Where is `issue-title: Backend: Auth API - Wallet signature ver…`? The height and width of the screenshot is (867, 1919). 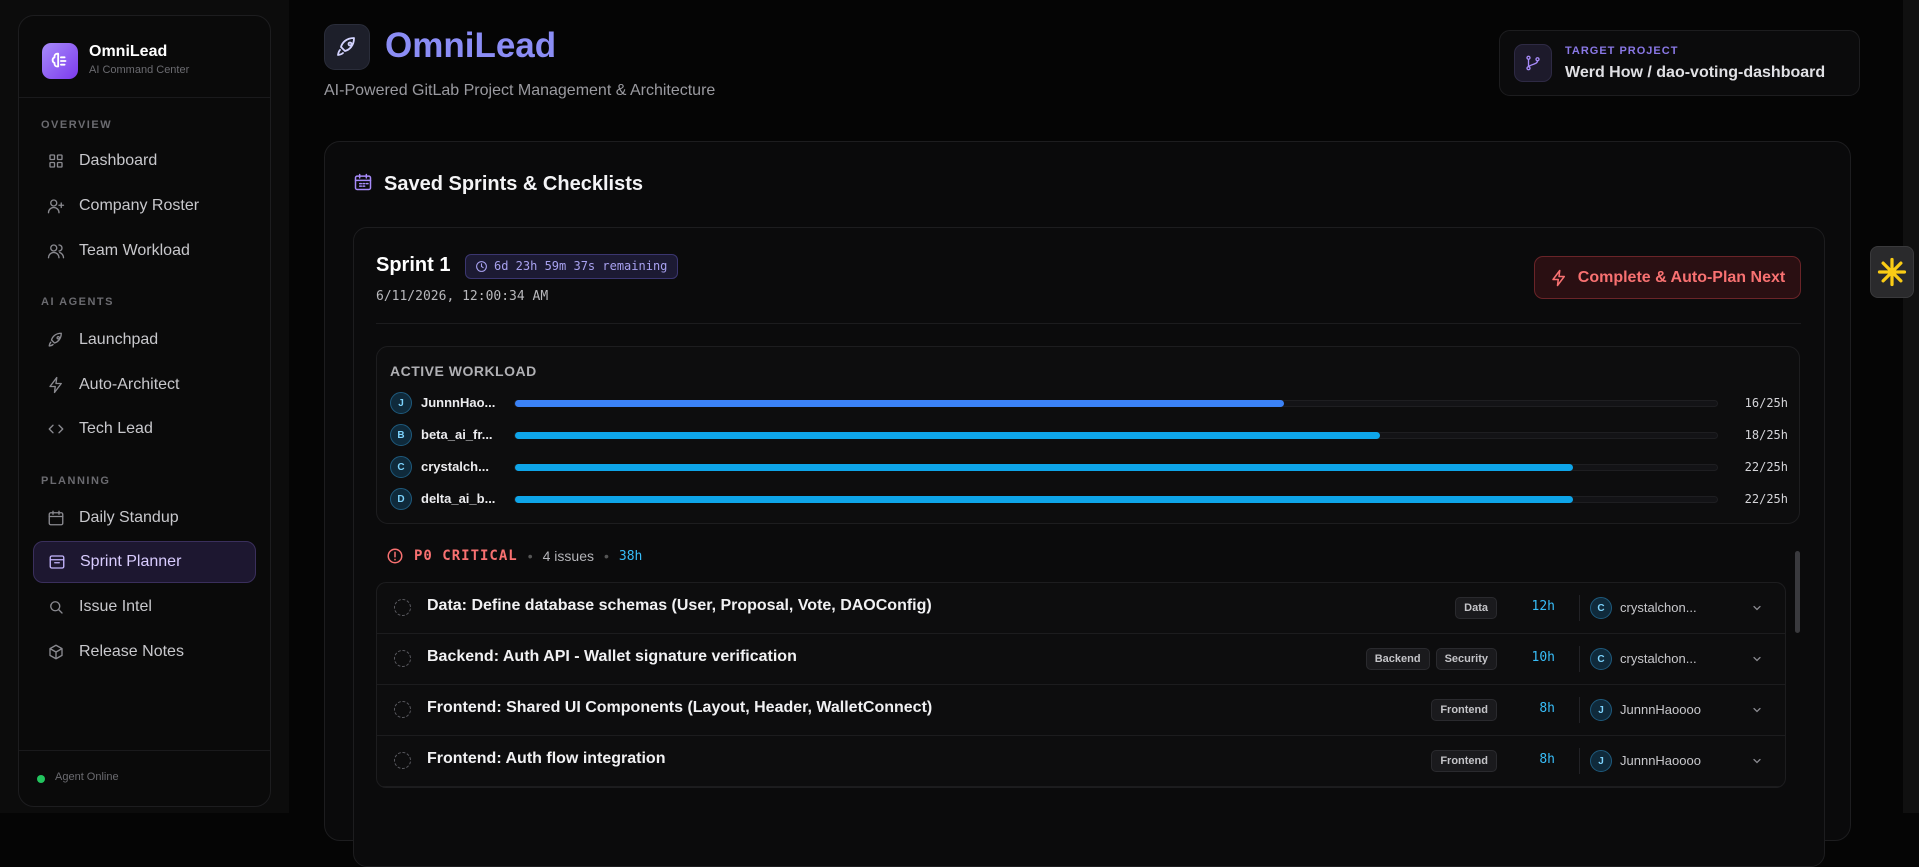 issue-title: Backend: Auth API - Wallet signature ver… is located at coordinates (612, 656).